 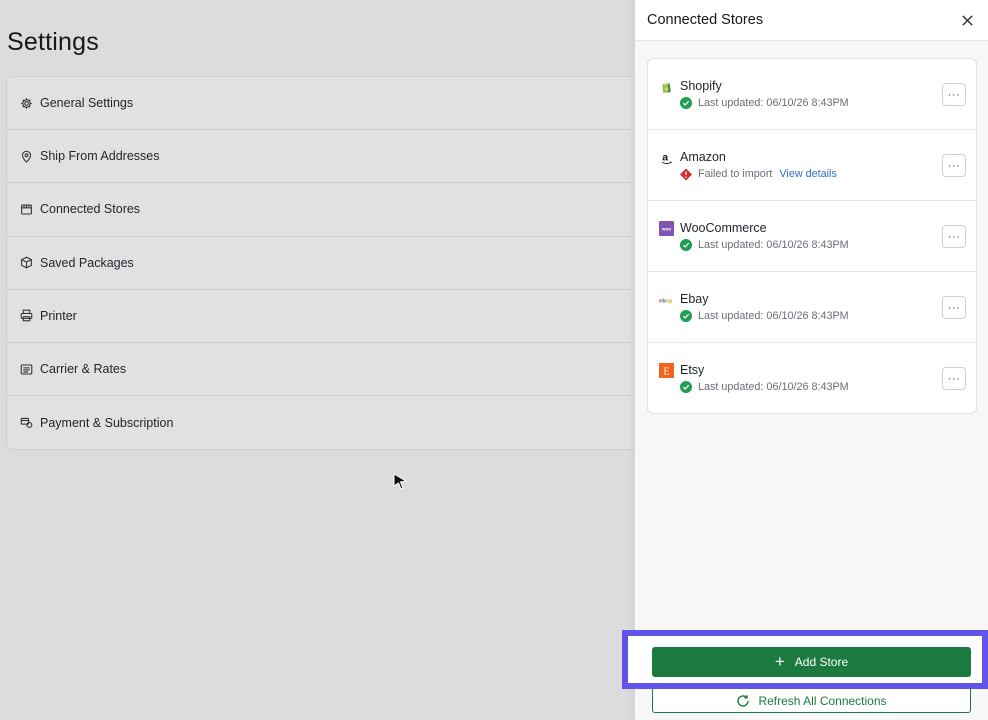 What do you see at coordinates (87, 103) in the screenshot?
I see `settings-item-label: General Settings` at bounding box center [87, 103].